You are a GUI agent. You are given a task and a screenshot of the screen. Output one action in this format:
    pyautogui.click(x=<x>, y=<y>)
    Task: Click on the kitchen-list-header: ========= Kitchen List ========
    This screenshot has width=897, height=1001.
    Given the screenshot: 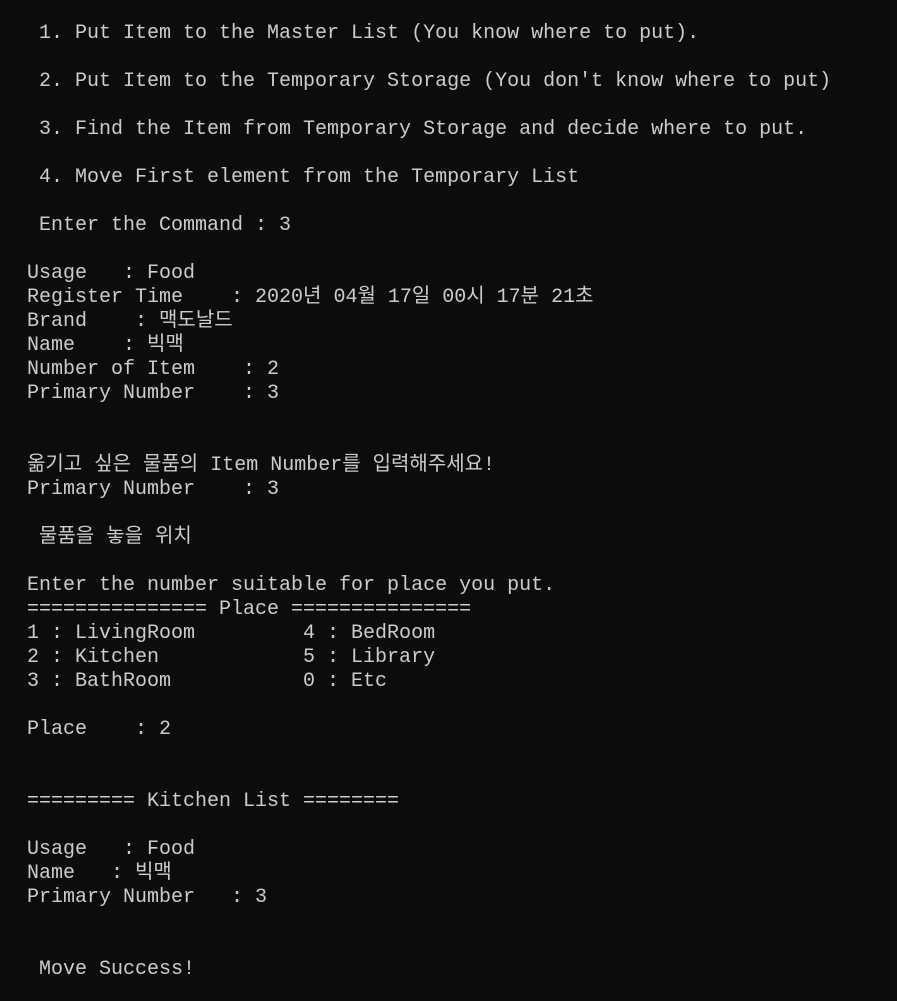 What is the action you would take?
    pyautogui.click(x=213, y=801)
    